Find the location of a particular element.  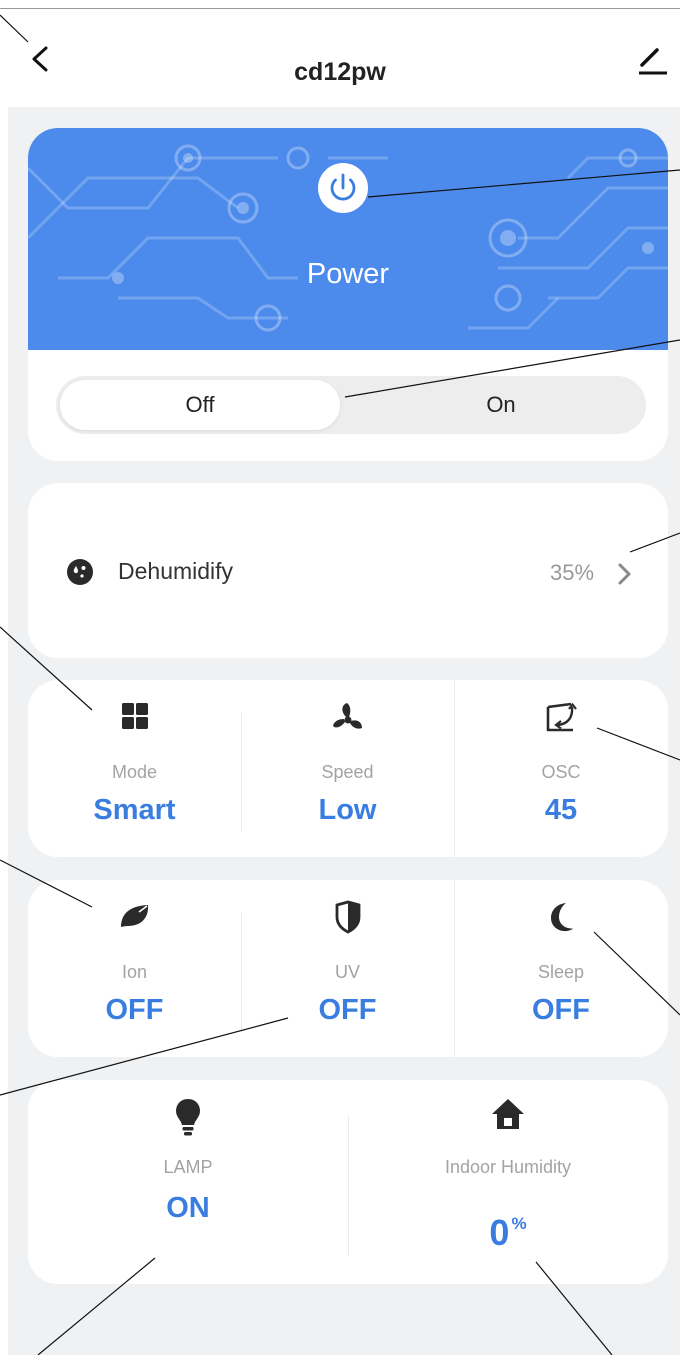

uv-control: UV OFF is located at coordinates (347, 968).